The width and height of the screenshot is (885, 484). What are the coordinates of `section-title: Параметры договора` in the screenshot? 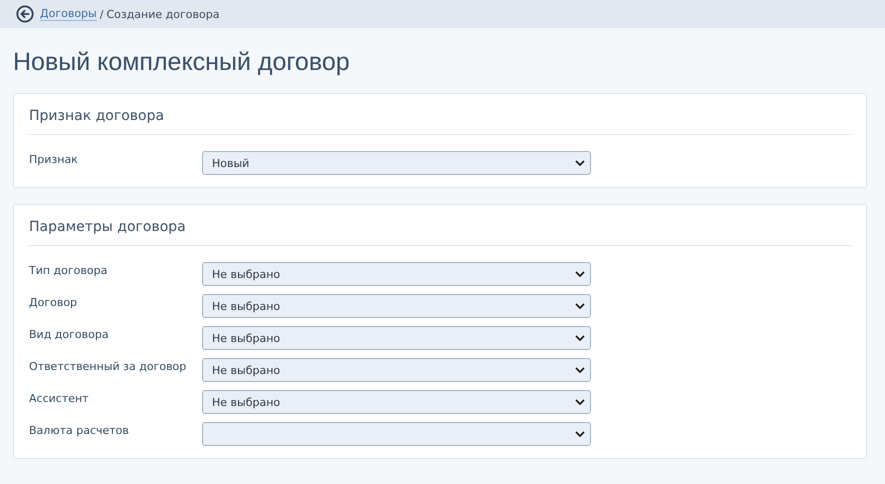 It's located at (440, 225).